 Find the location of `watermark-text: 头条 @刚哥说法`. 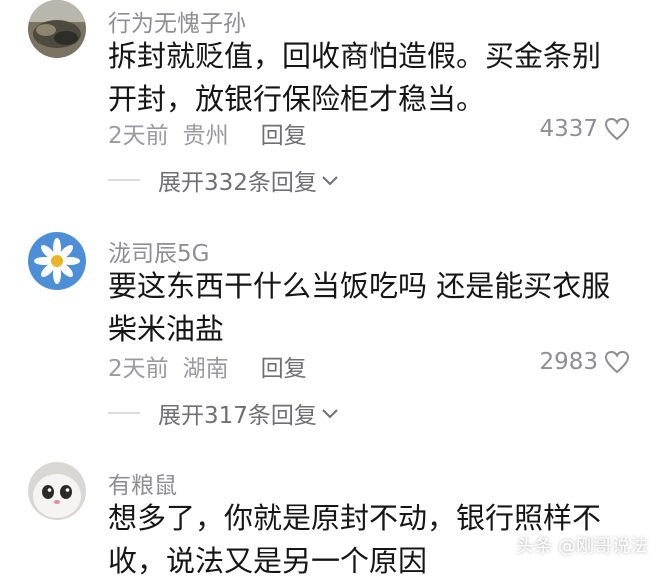

watermark-text: 头条 @刚哥说法 is located at coordinates (582, 546).